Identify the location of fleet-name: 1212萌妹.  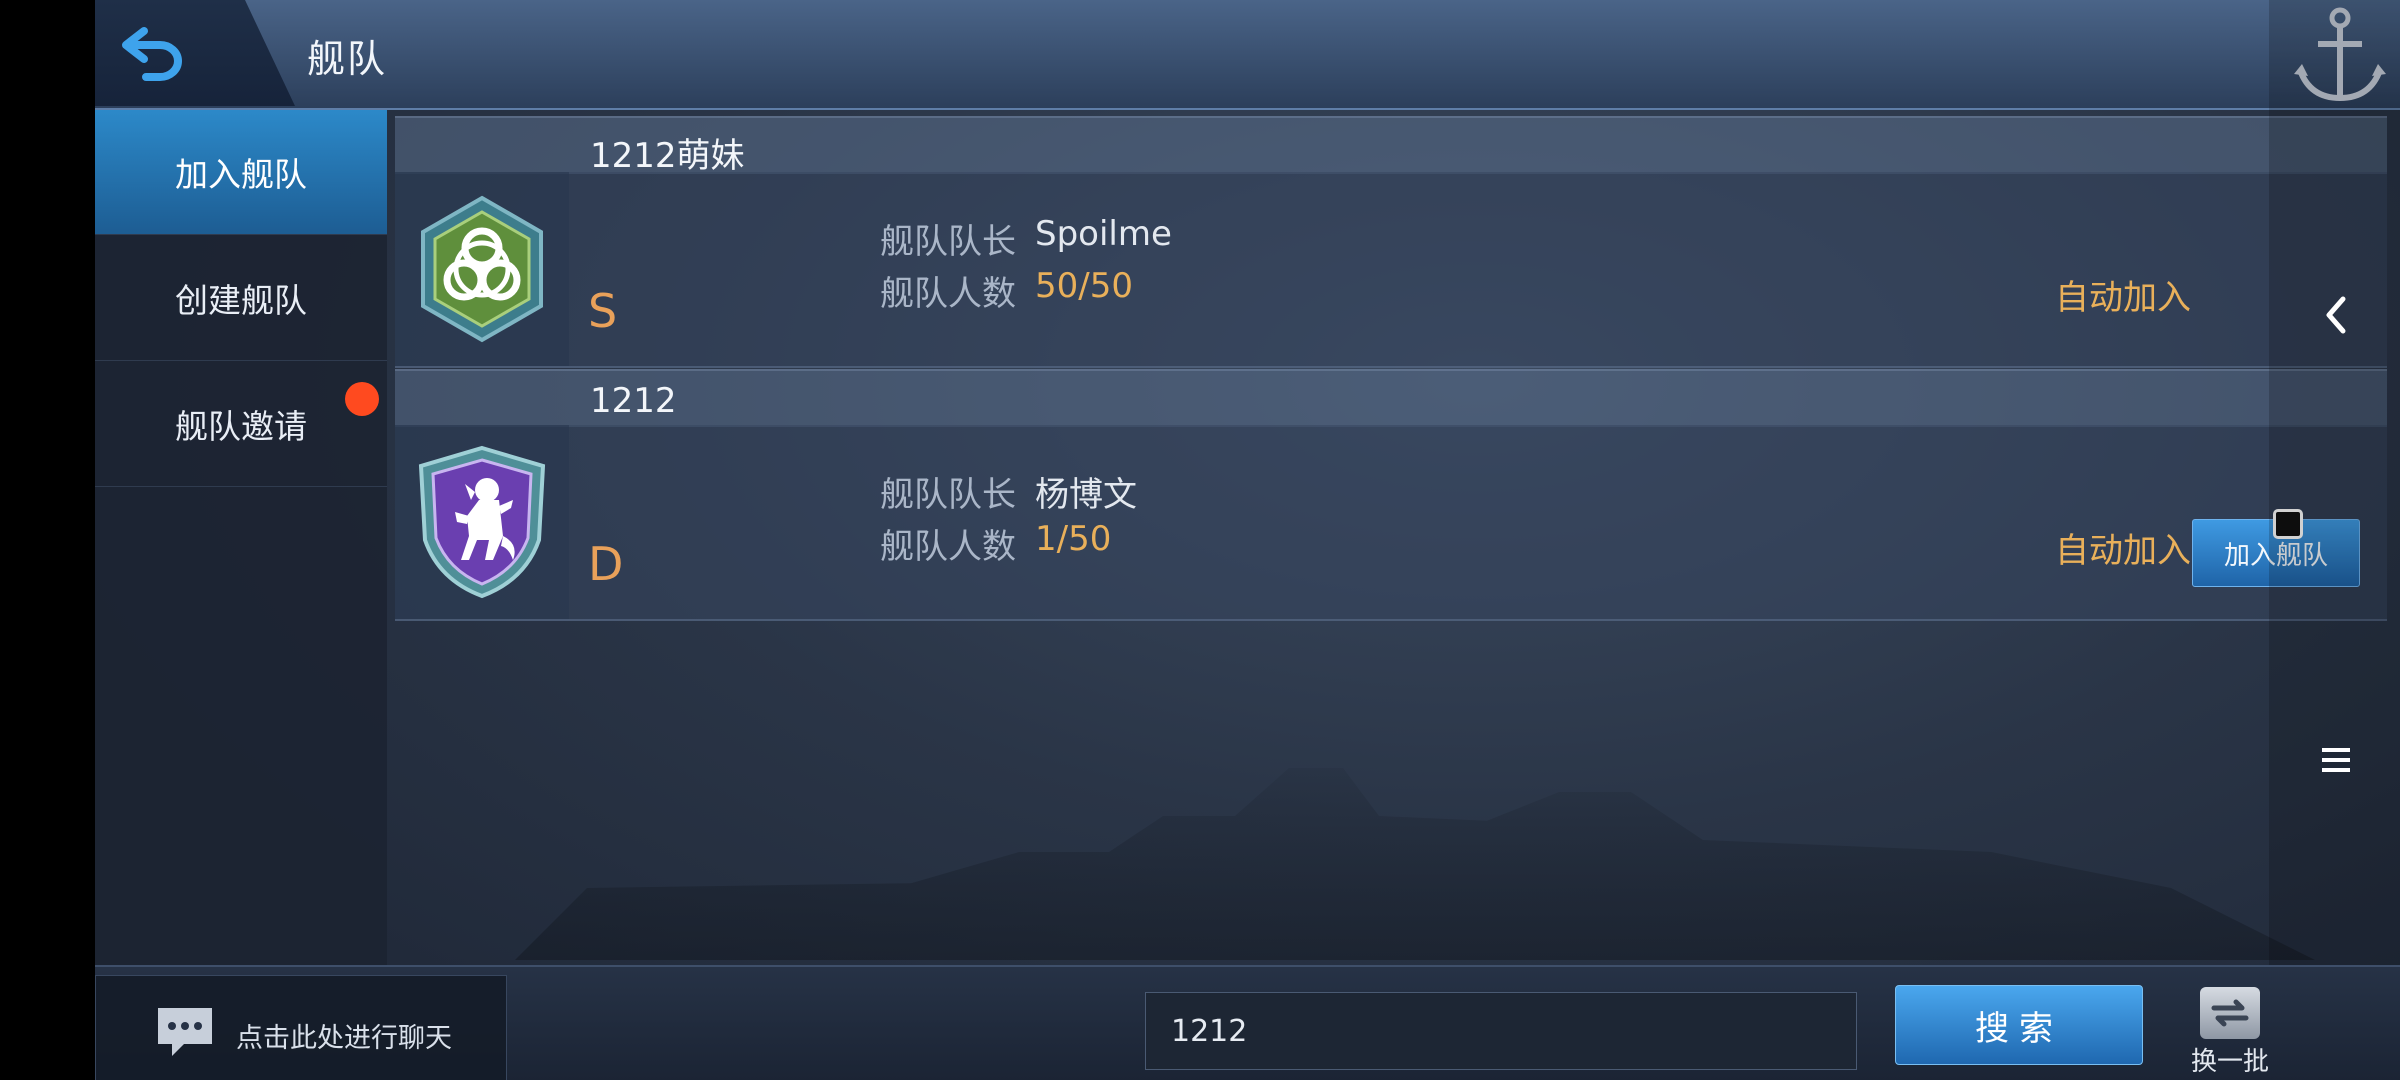
(667, 156).